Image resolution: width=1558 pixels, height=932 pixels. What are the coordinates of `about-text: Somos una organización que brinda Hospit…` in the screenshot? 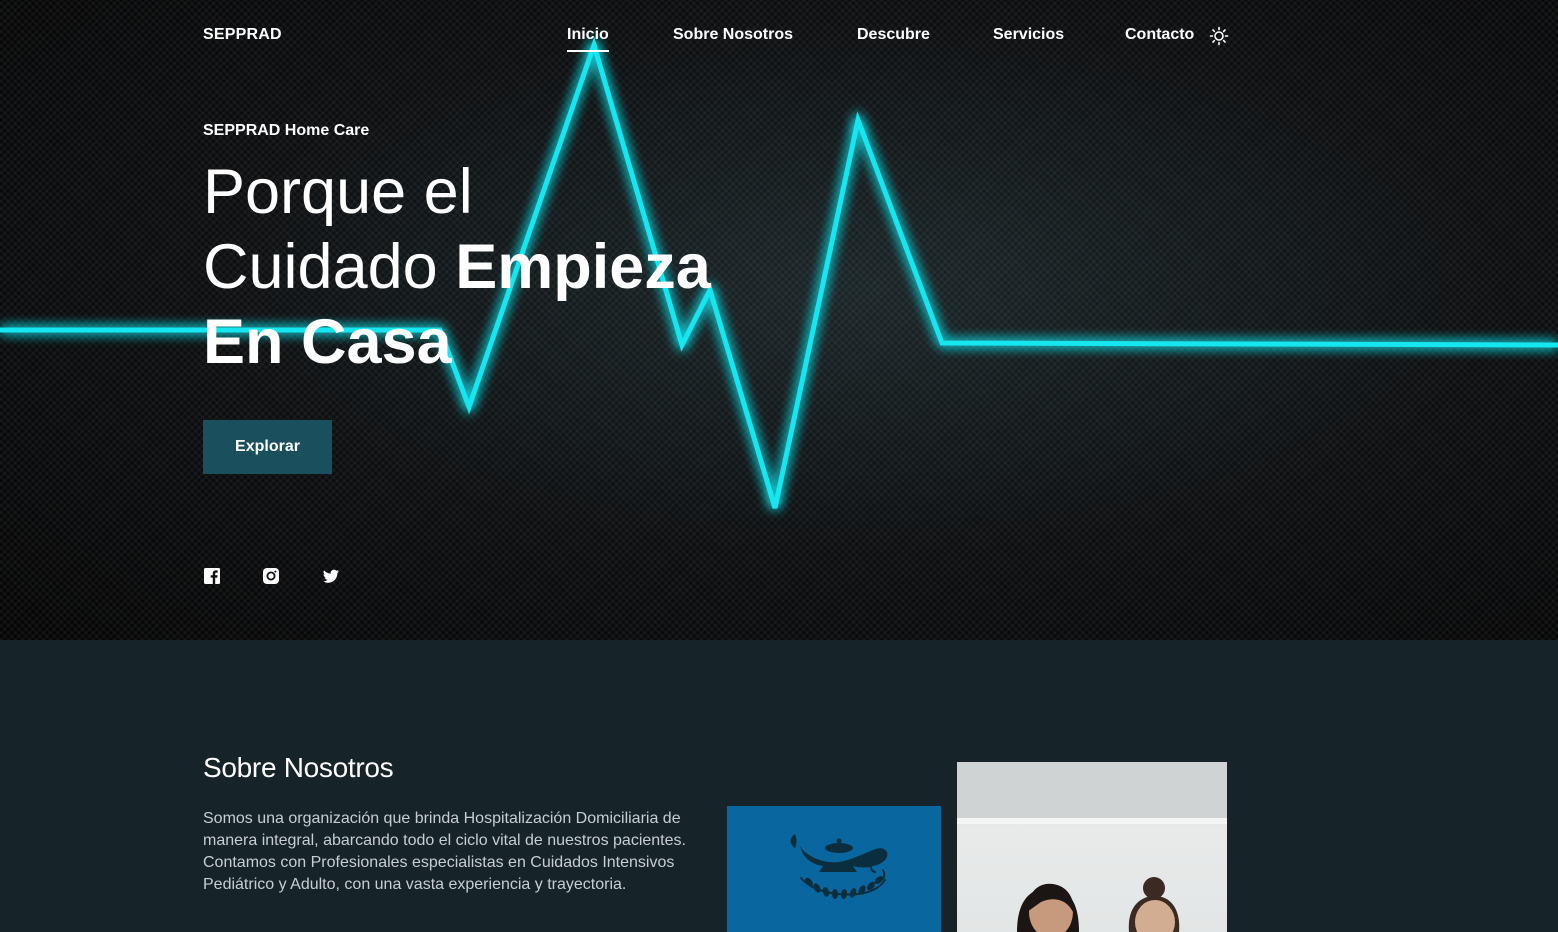 It's located at (444, 851).